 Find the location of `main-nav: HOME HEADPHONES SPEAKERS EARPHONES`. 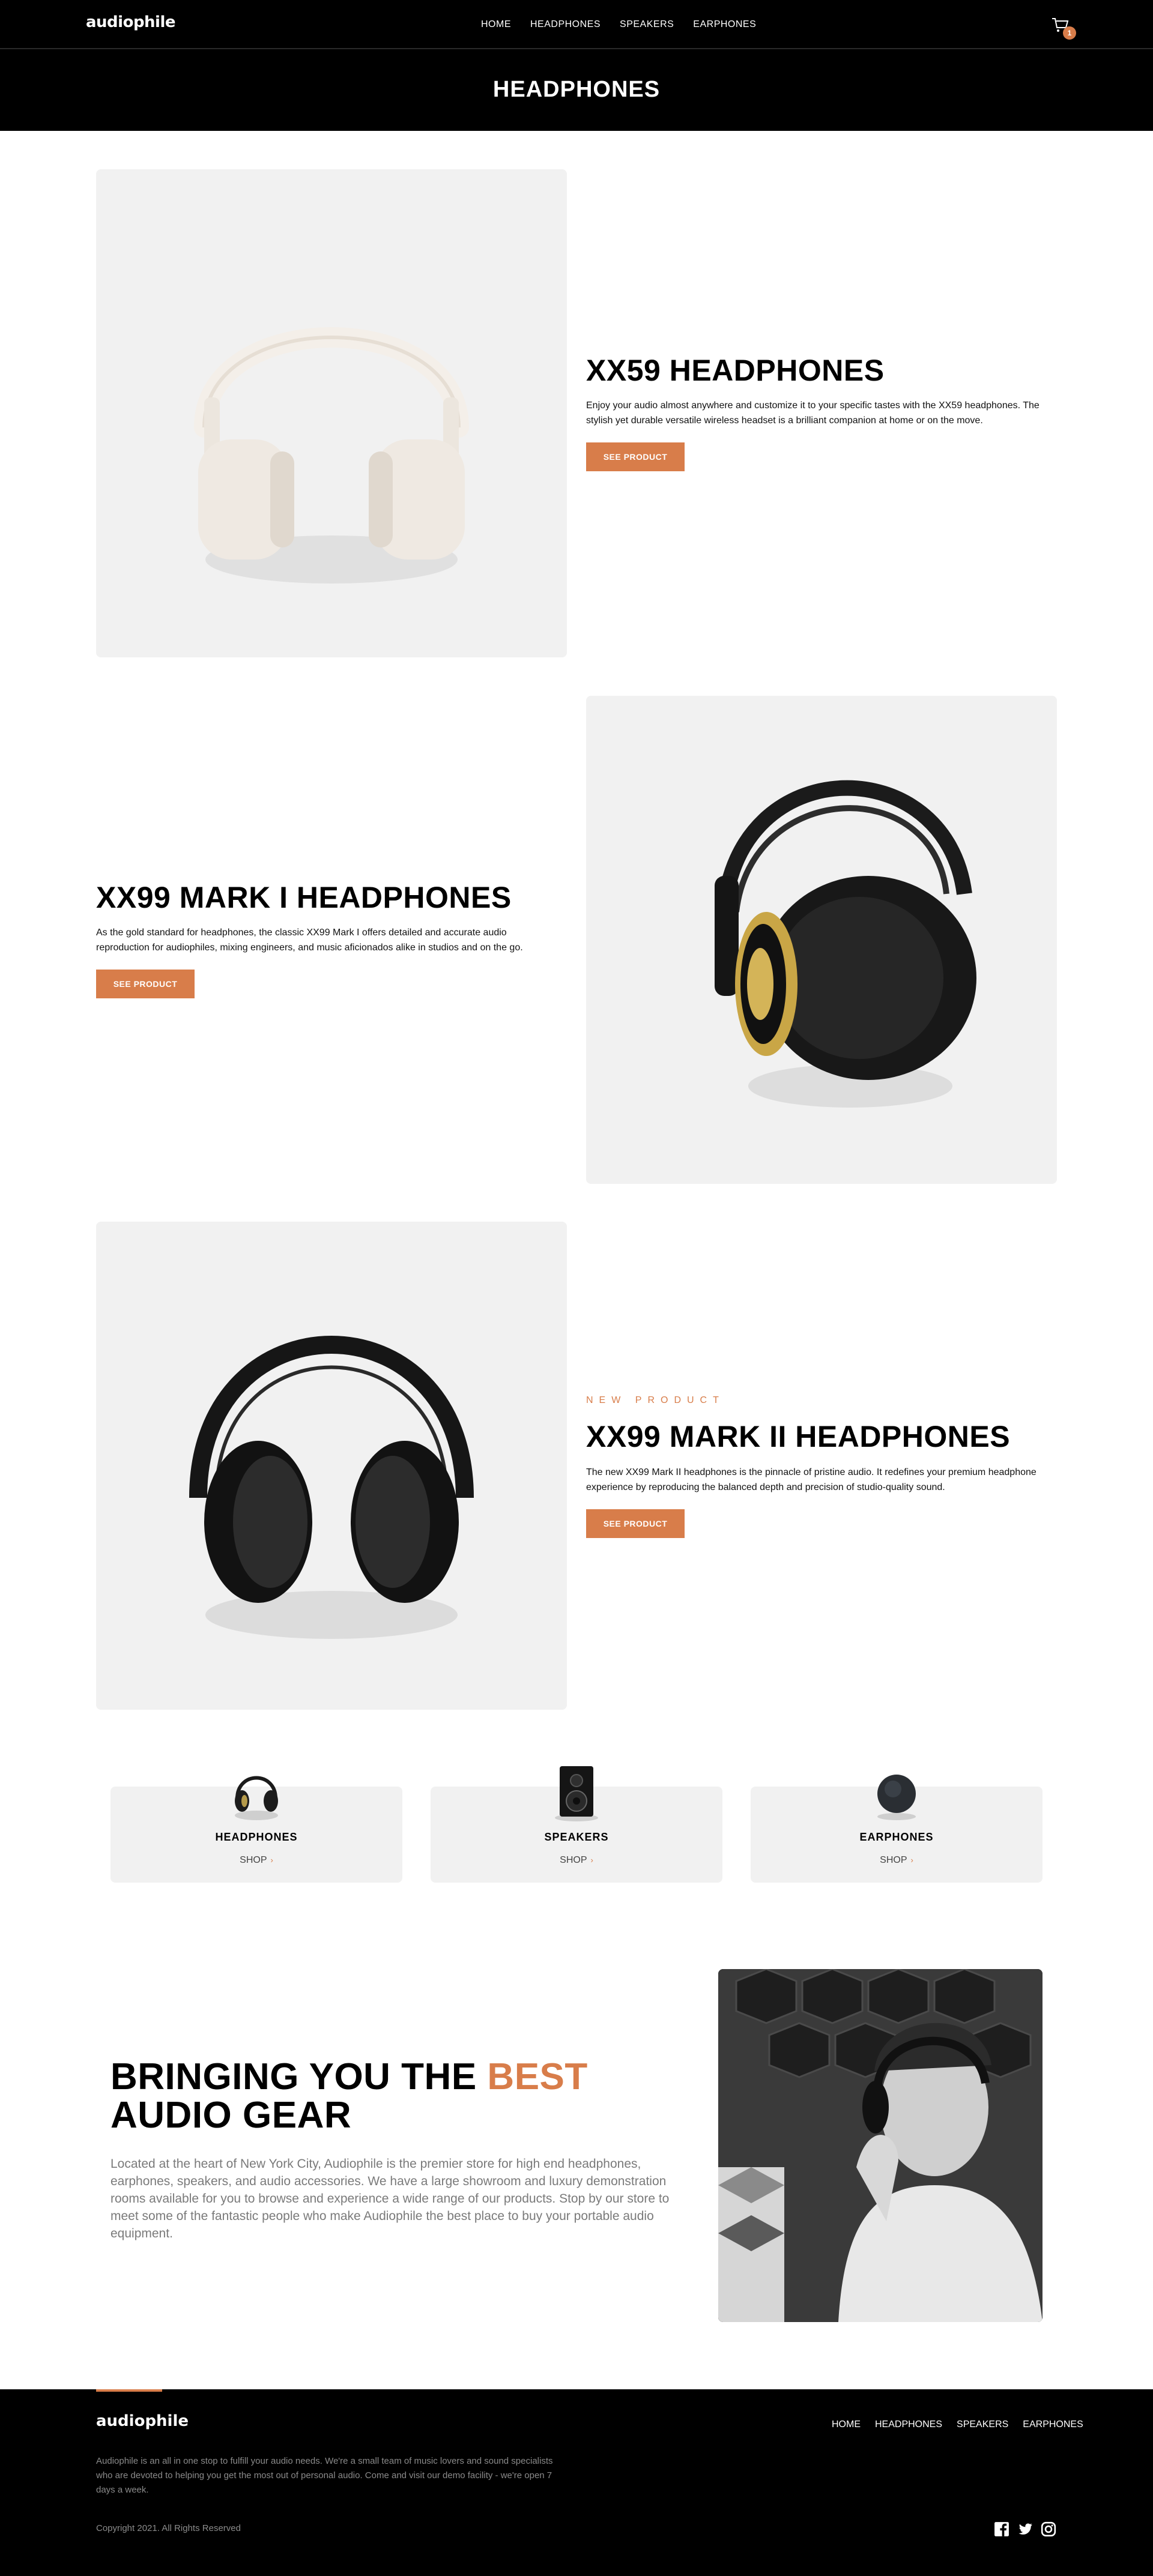

main-nav: HOME HEADPHONES SPEAKERS EARPHONES is located at coordinates (618, 24).